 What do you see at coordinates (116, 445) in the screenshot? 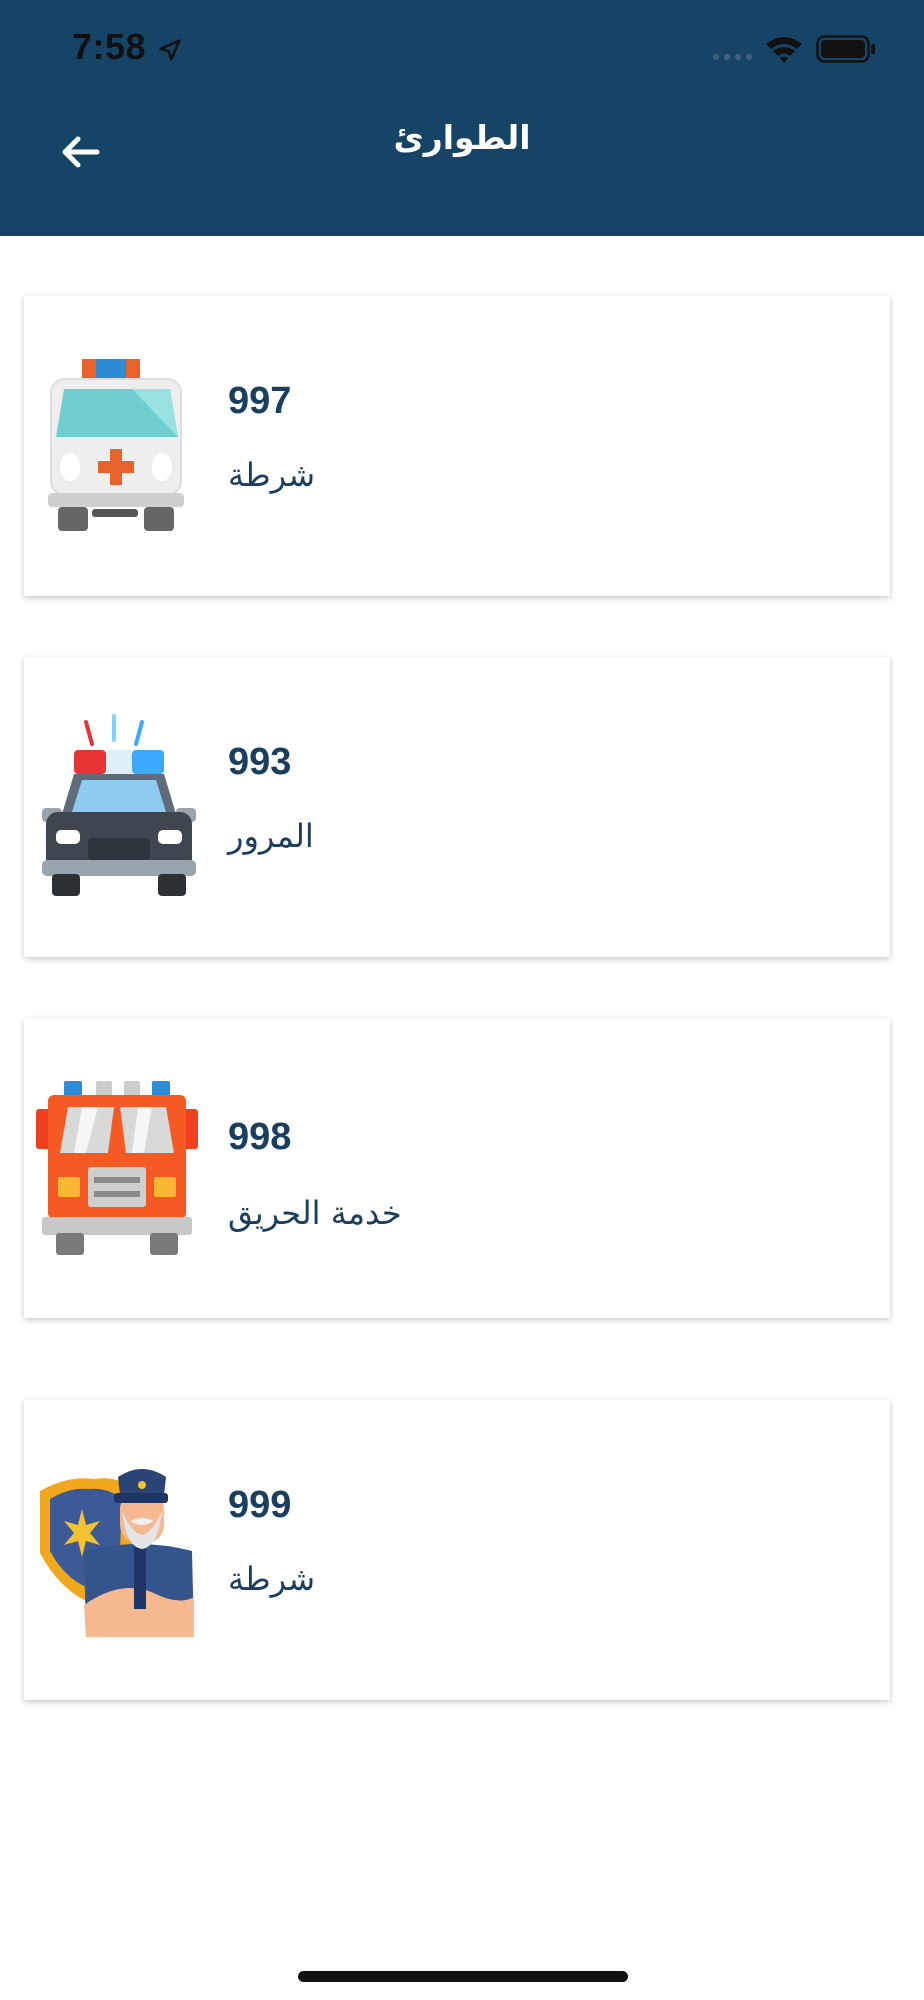
I see `ambulance-icon` at bounding box center [116, 445].